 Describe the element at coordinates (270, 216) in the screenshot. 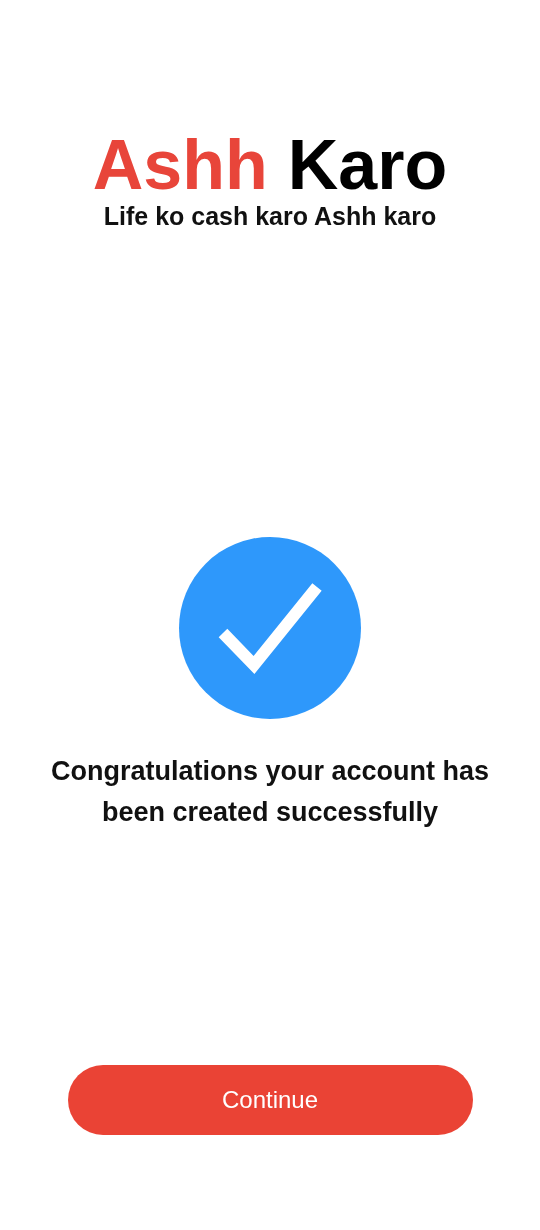

I see `tagline: Life ko cash karo Ashh karo` at that location.